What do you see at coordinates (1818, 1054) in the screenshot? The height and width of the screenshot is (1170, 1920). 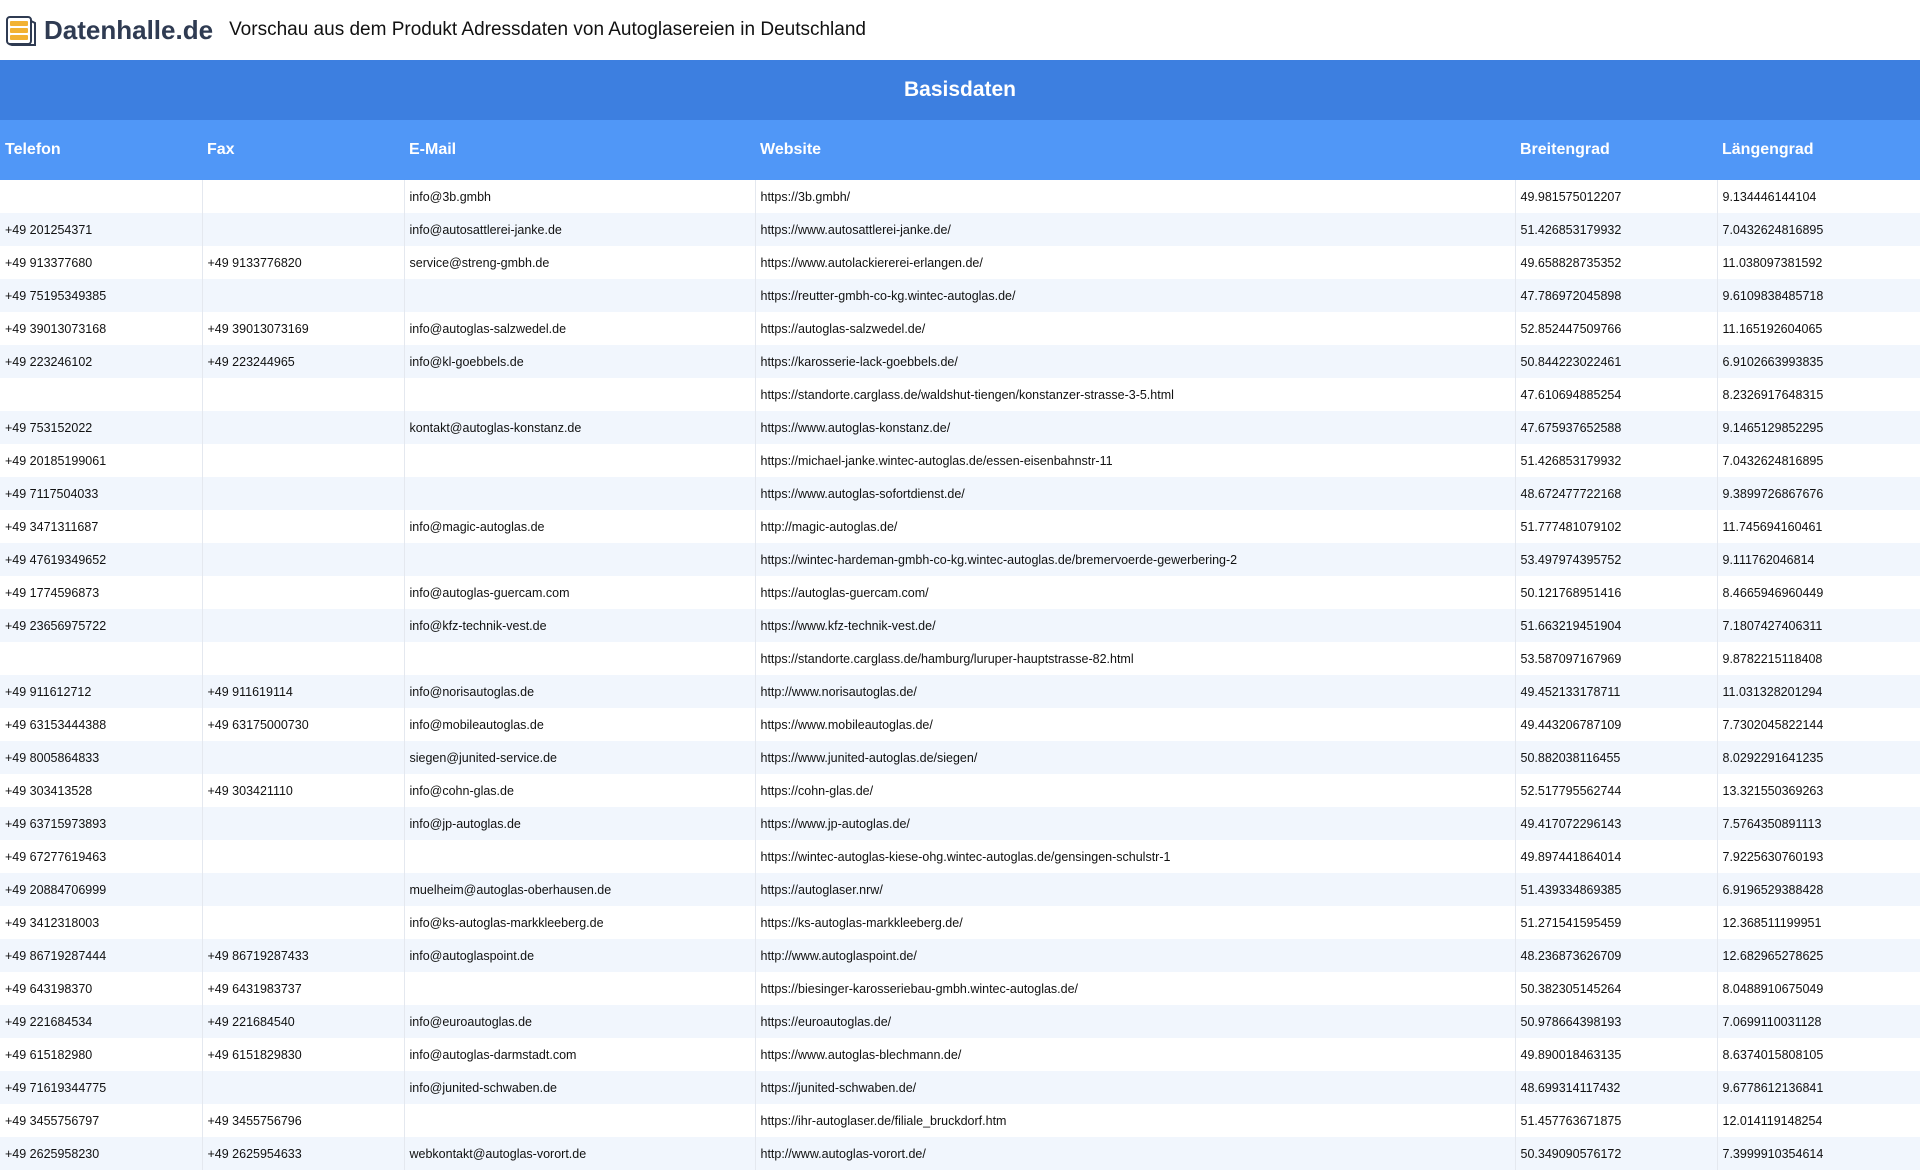 I see `cell-laengengrad: 8.6374015808105` at bounding box center [1818, 1054].